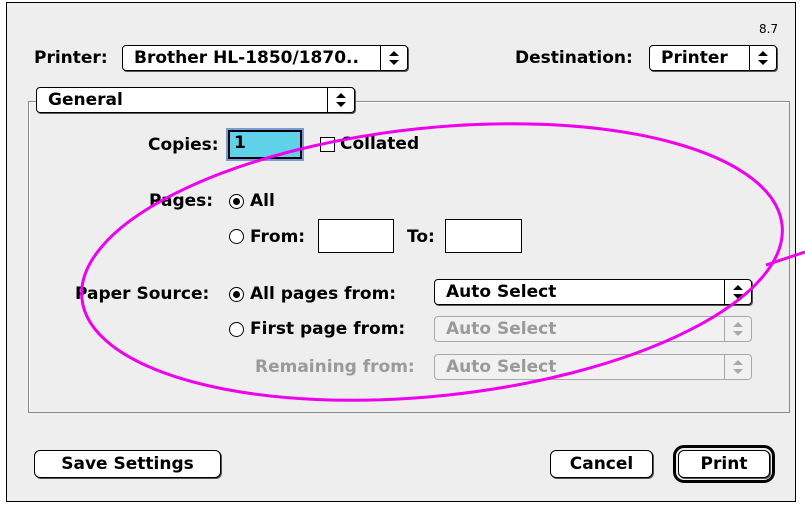 Image resolution: width=805 pixels, height=506 pixels. What do you see at coordinates (181, 201) in the screenshot?
I see `pages-label: Pages:` at bounding box center [181, 201].